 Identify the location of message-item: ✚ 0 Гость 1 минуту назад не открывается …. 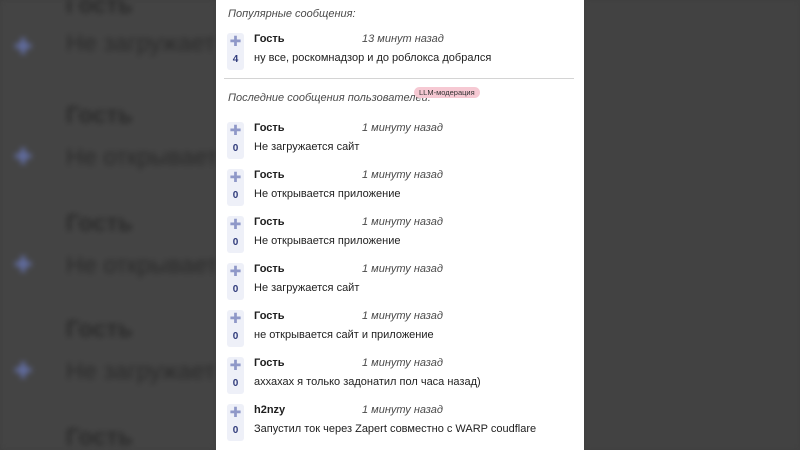
(400, 332).